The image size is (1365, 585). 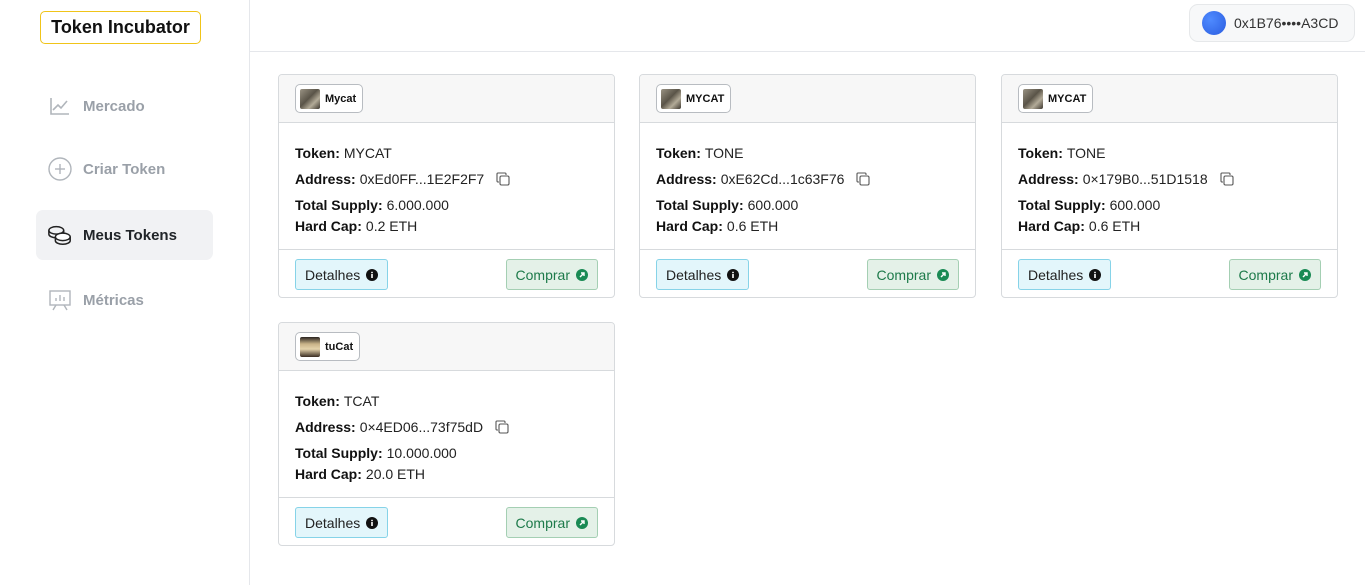 What do you see at coordinates (807, 99) in the screenshot?
I see `card-header: MYCAT` at bounding box center [807, 99].